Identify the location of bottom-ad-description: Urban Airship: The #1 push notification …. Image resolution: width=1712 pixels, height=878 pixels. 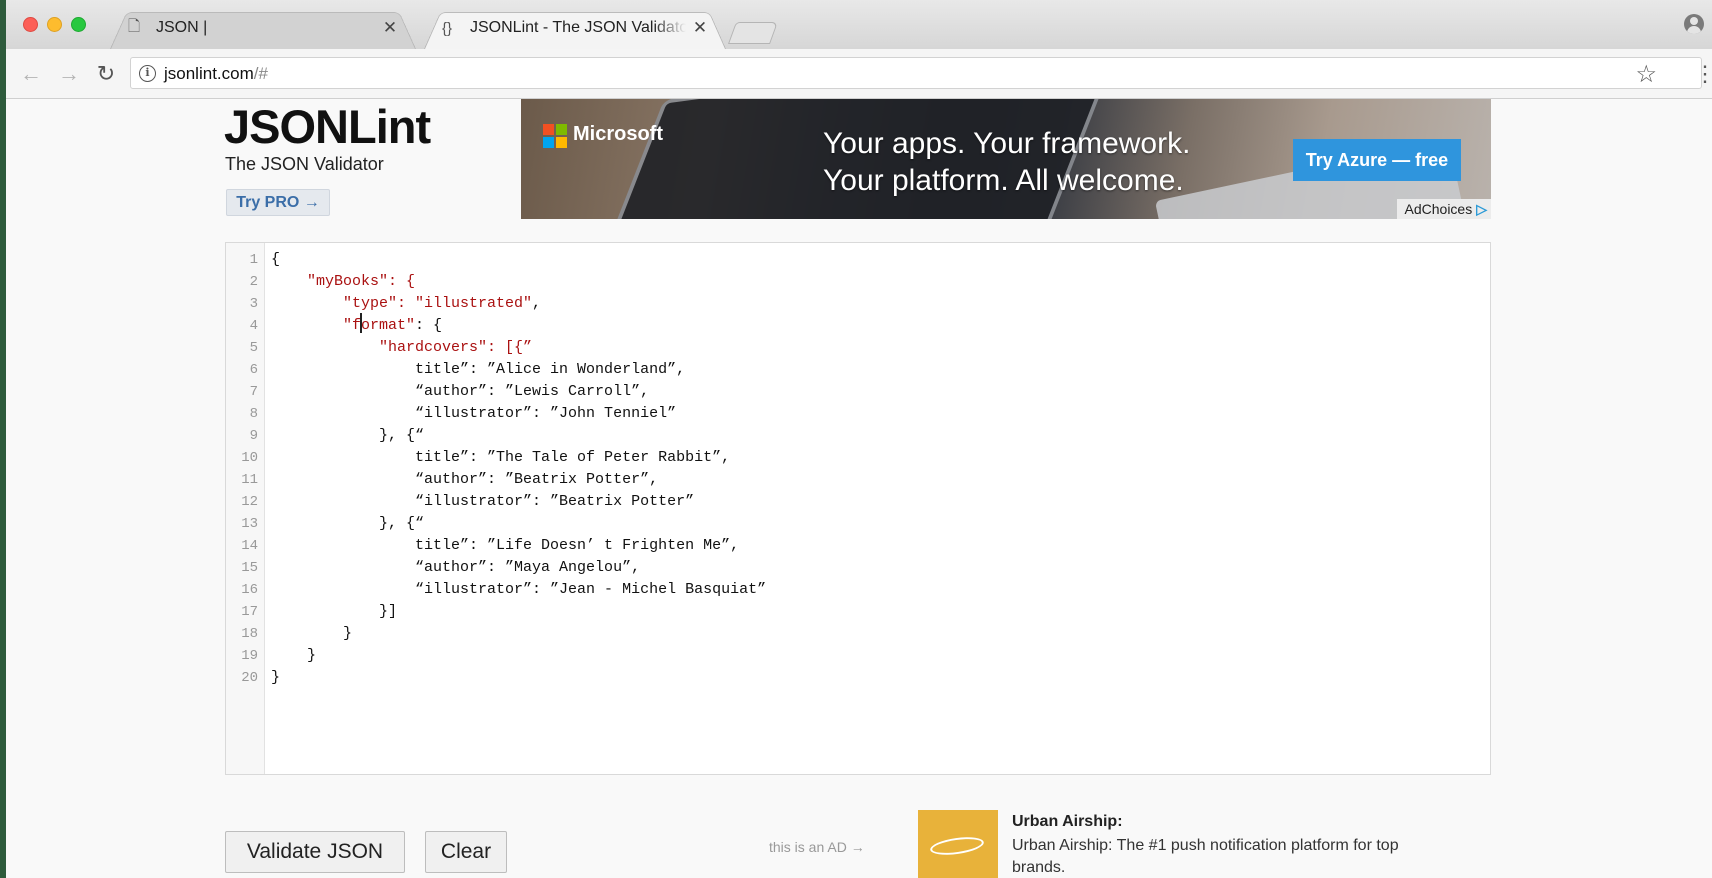
(1205, 856).